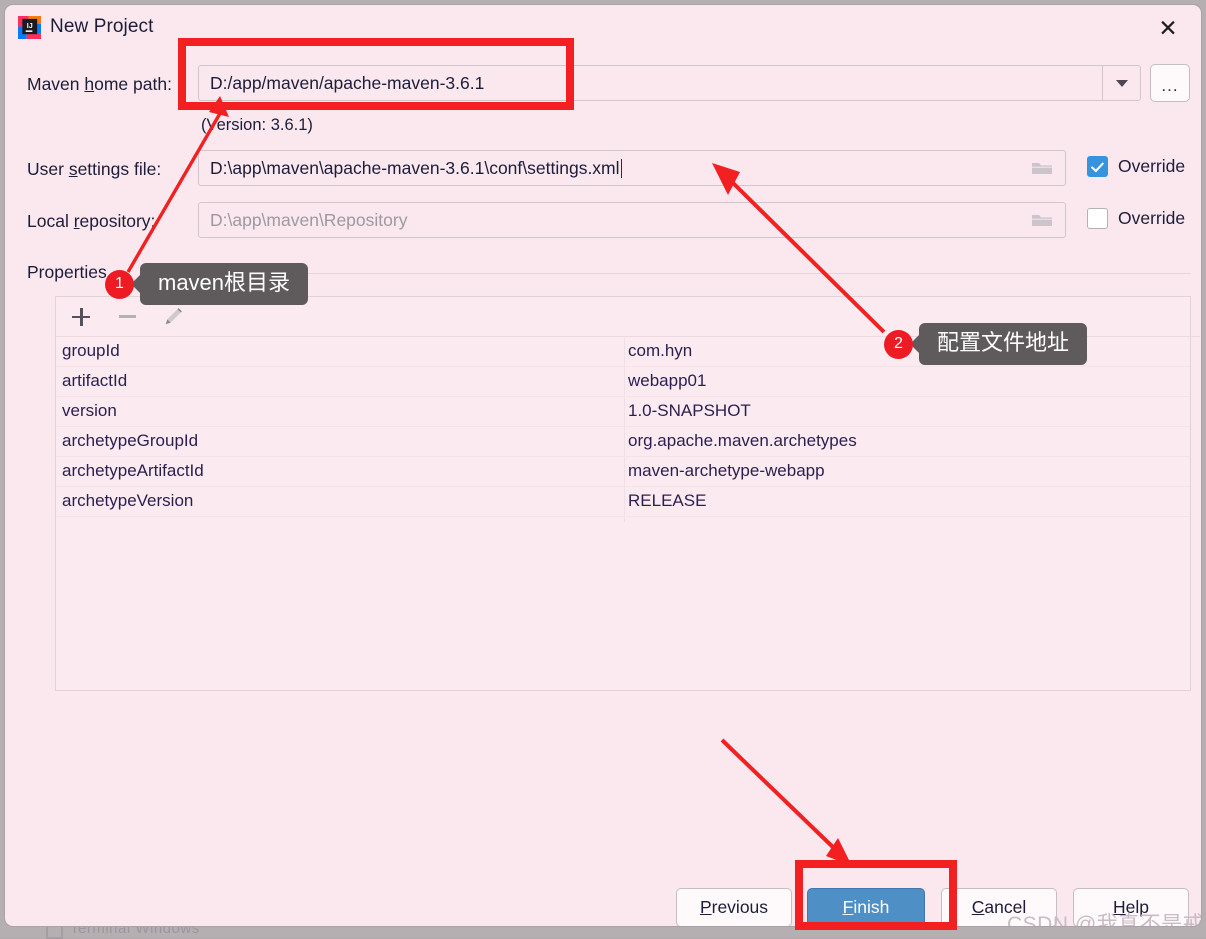  What do you see at coordinates (866, 907) in the screenshot?
I see `finish-button: Finish` at bounding box center [866, 907].